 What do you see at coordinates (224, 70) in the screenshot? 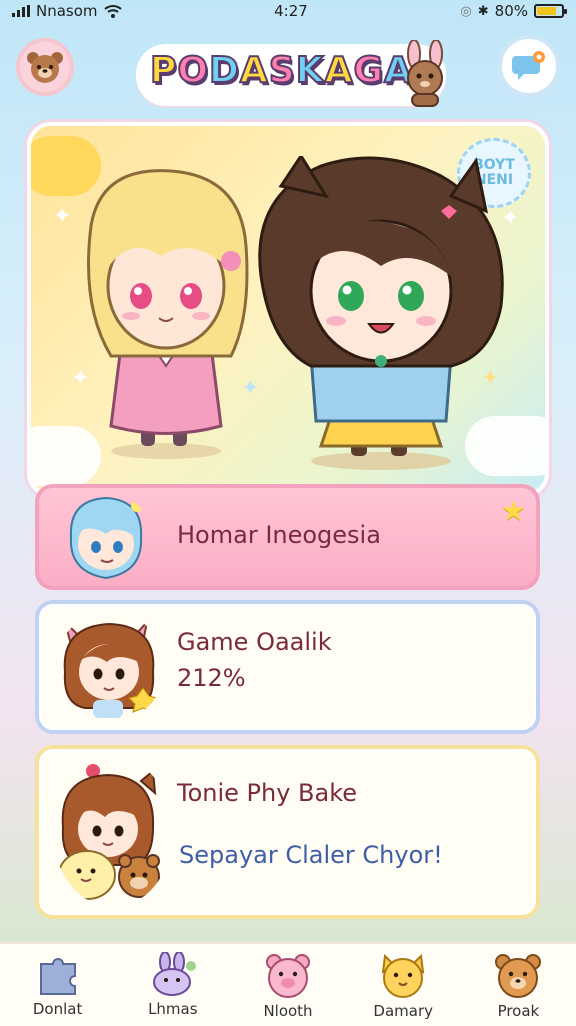
I see `title-letter: D` at bounding box center [224, 70].